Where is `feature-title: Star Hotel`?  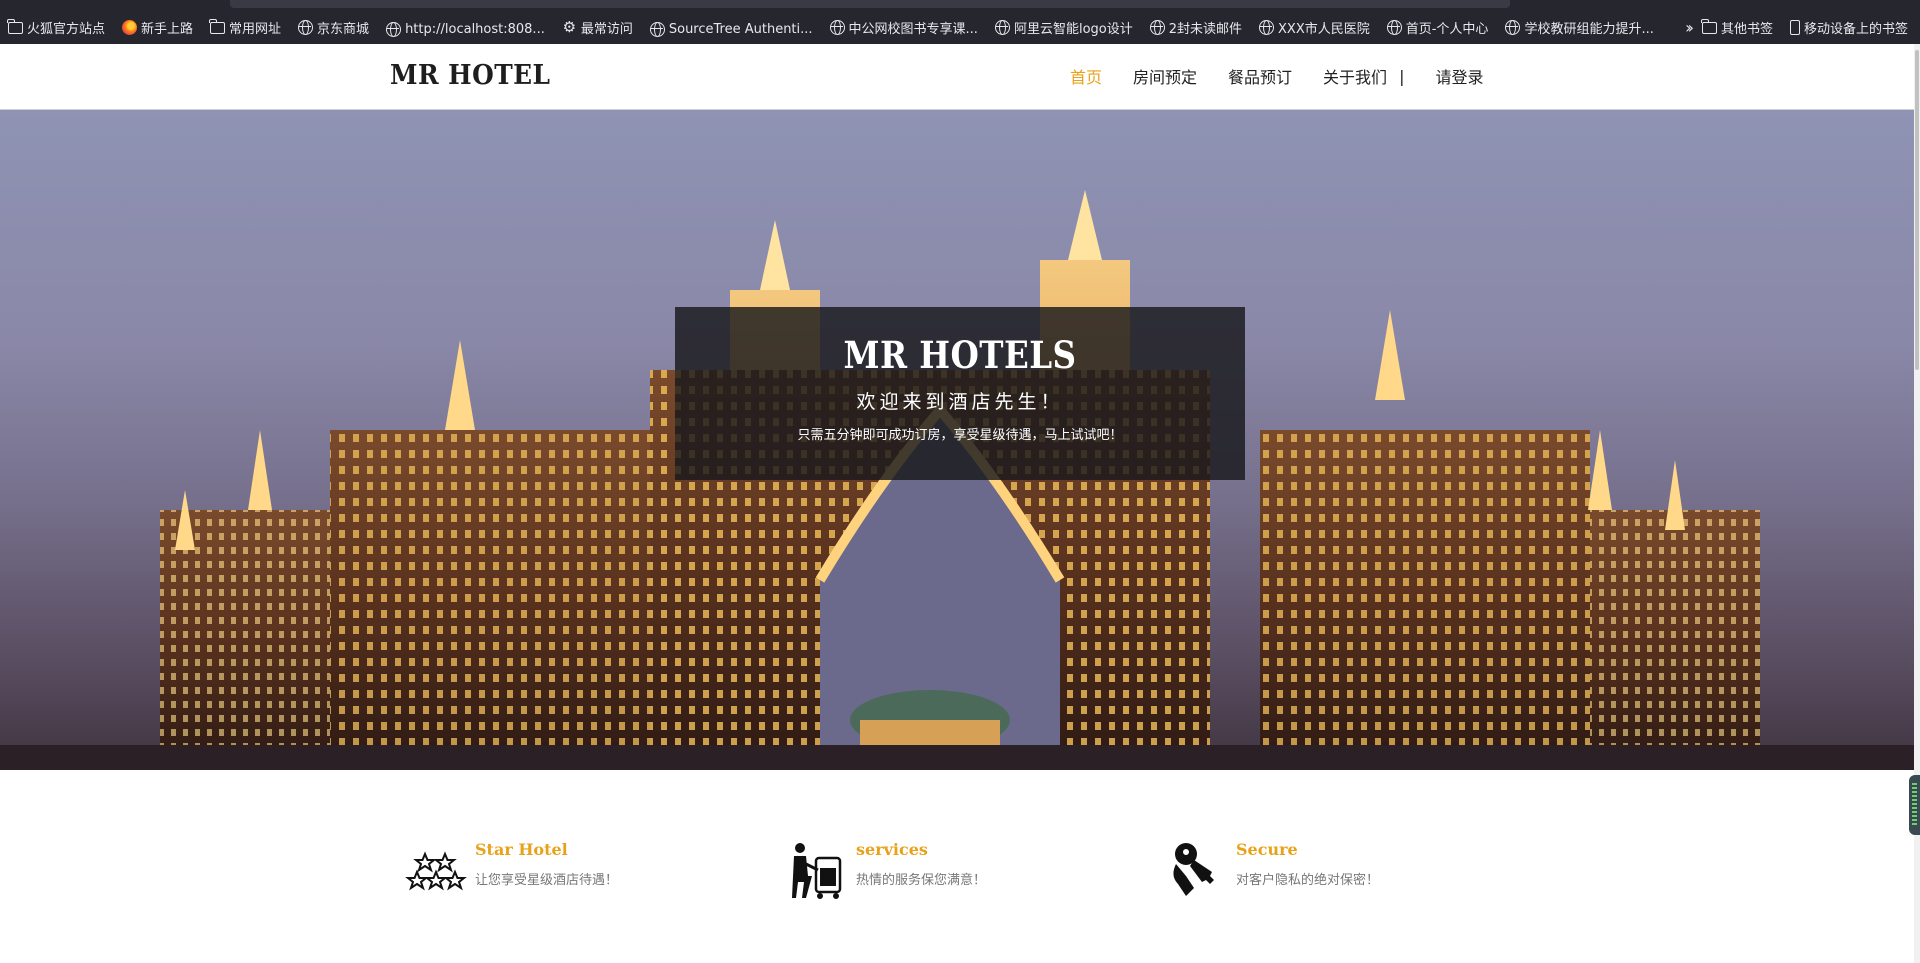
feature-title: Star Hotel is located at coordinates (521, 849).